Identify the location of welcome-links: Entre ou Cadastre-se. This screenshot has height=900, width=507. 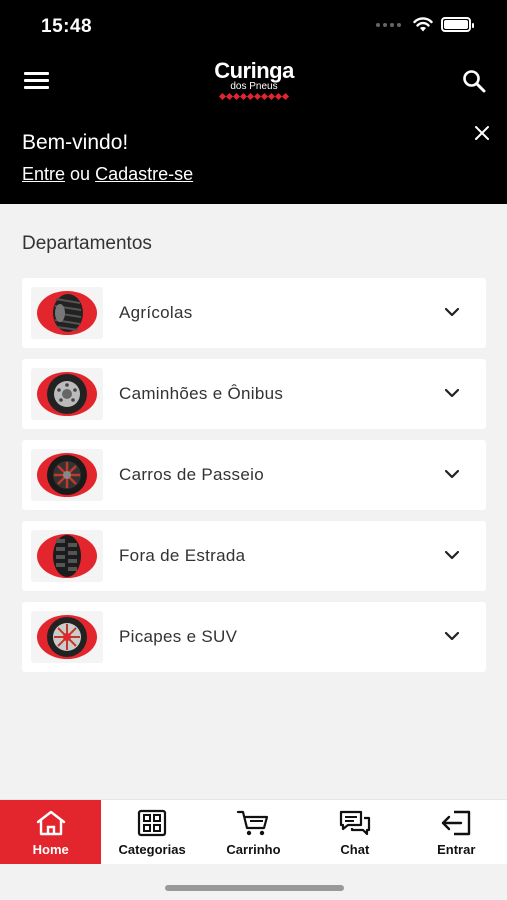
(107, 174).